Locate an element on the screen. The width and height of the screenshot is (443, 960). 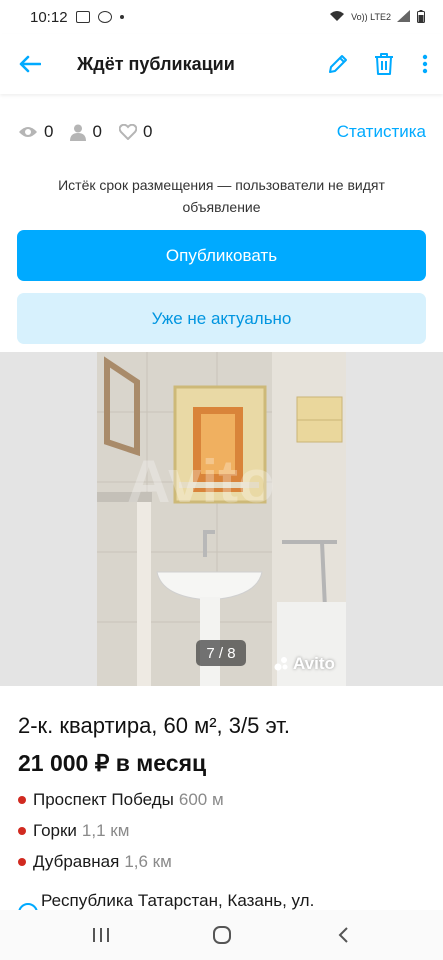
recent-apps-icon is located at coordinates (100, 935).